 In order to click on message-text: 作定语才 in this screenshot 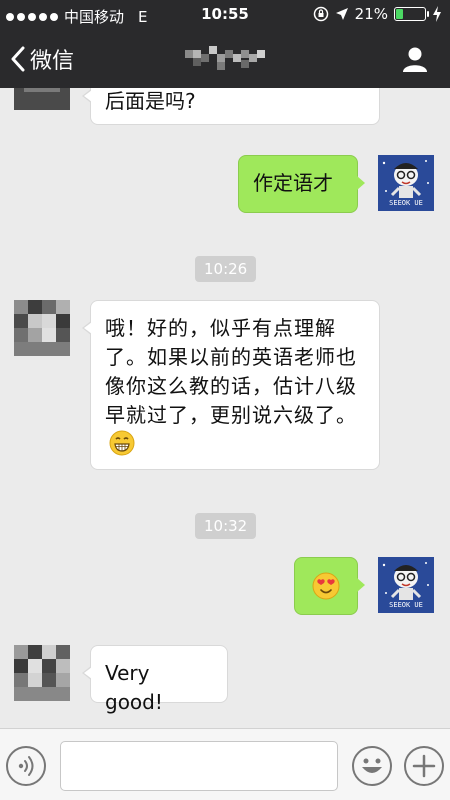, I will do `click(293, 183)`.